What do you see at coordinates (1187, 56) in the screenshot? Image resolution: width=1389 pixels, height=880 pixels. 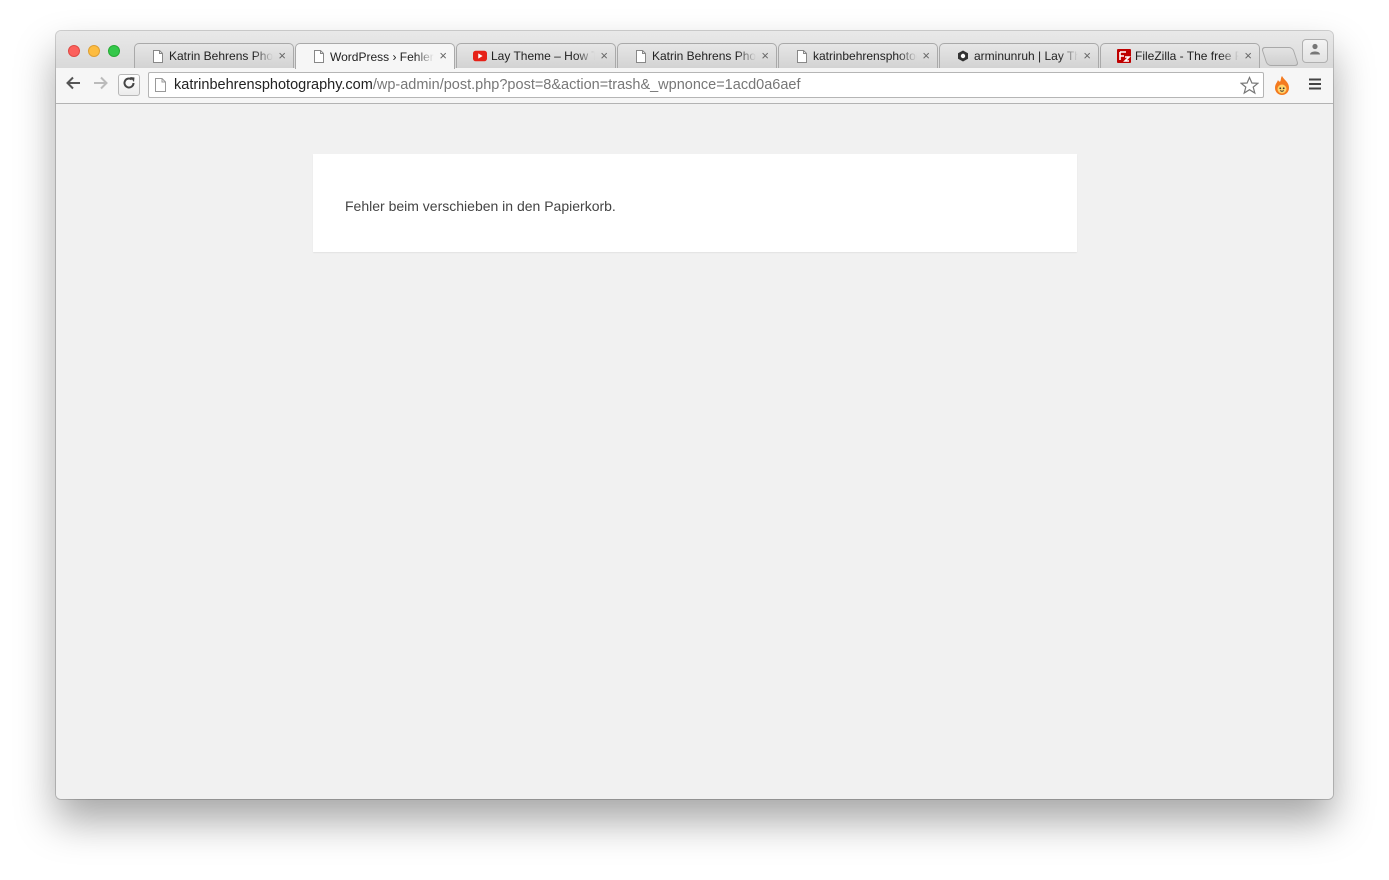 I see `tab-title: FileZilla - The free FT` at bounding box center [1187, 56].